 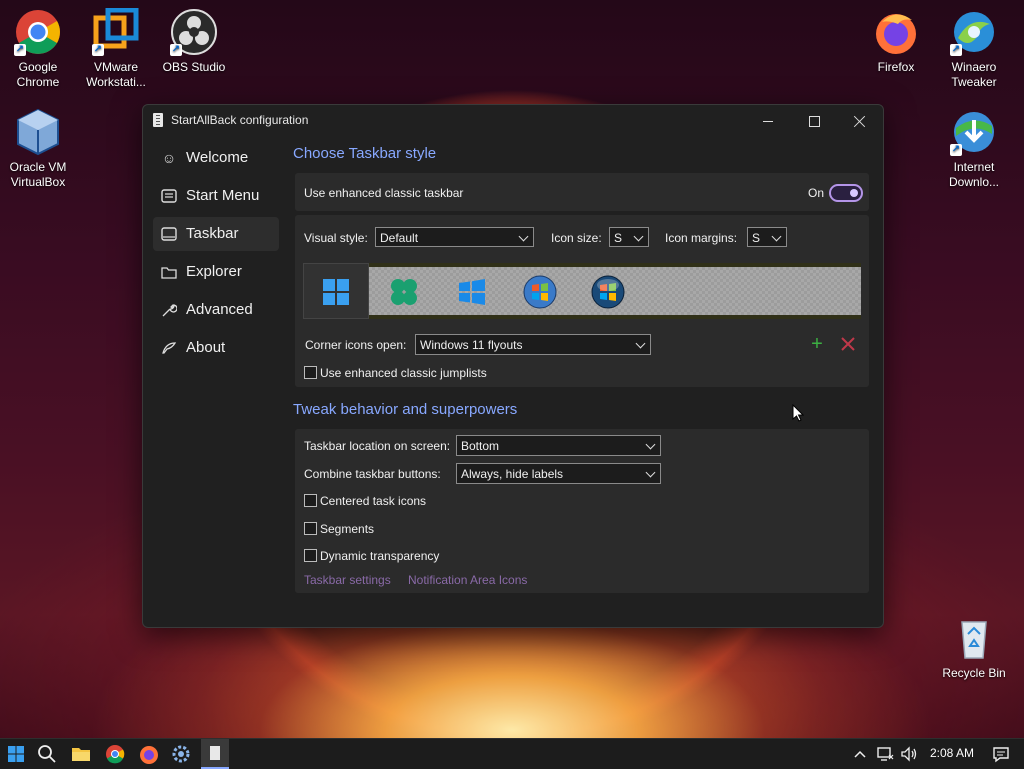 What do you see at coordinates (372, 474) in the screenshot?
I see `combine-buttons-label: Combine taskbar buttons:` at bounding box center [372, 474].